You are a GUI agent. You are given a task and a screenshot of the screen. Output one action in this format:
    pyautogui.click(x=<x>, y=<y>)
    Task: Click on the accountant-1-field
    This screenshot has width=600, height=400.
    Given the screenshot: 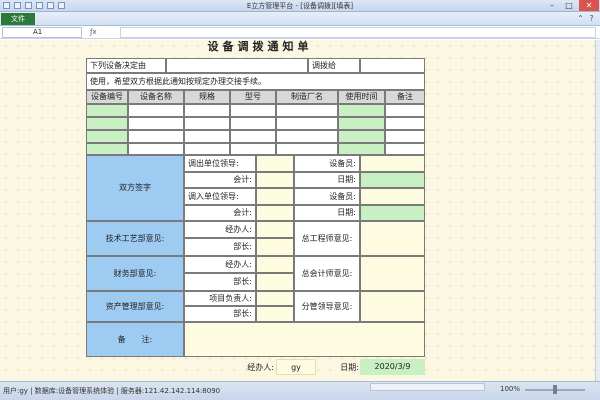 What is the action you would take?
    pyautogui.click(x=275, y=180)
    